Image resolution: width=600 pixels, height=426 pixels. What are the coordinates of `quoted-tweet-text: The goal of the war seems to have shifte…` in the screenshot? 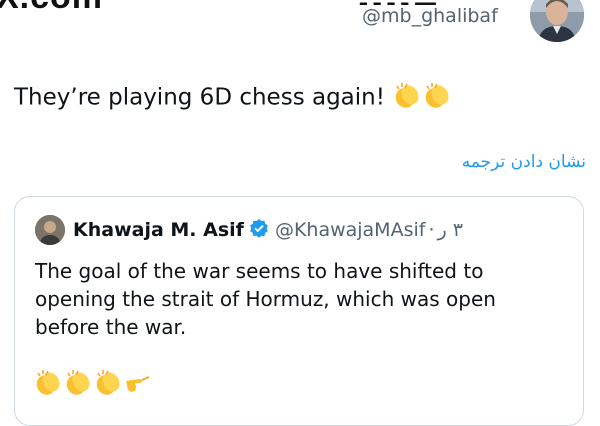 It's located at (265, 299).